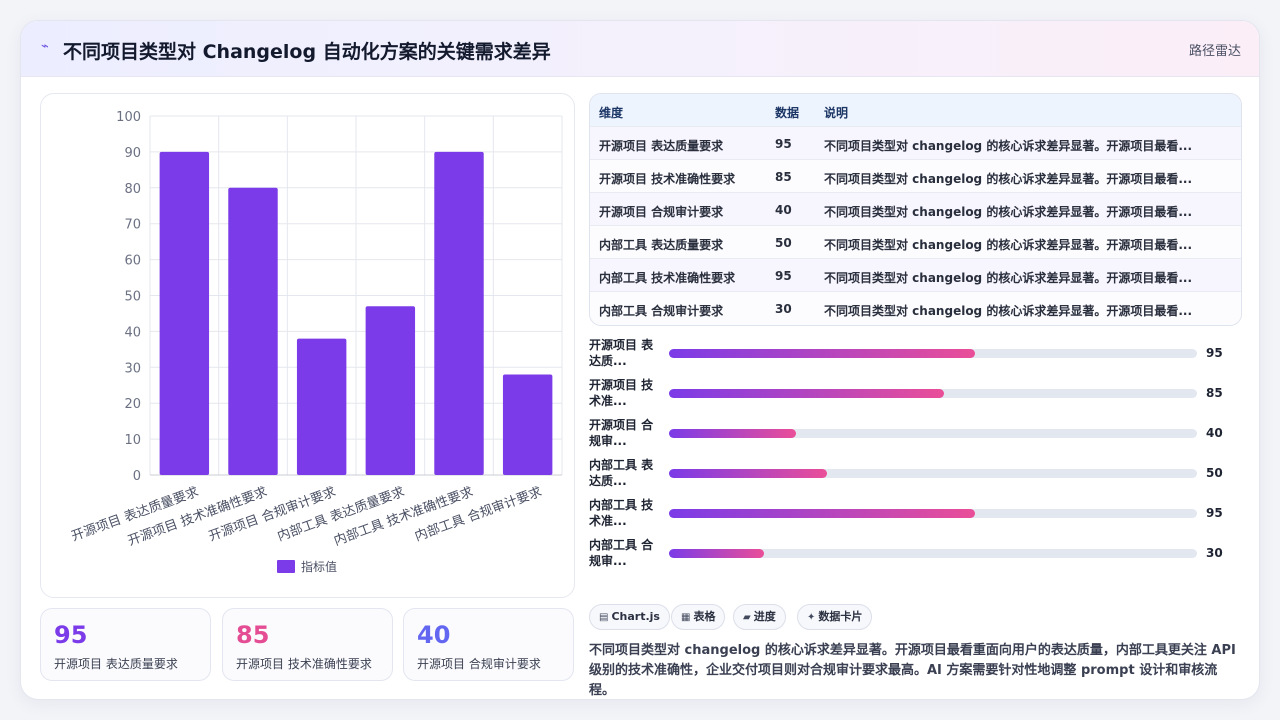  Describe the element at coordinates (125, 644) in the screenshot. I see `stat-card-1: 95 开源项目 表达质量要求` at that location.